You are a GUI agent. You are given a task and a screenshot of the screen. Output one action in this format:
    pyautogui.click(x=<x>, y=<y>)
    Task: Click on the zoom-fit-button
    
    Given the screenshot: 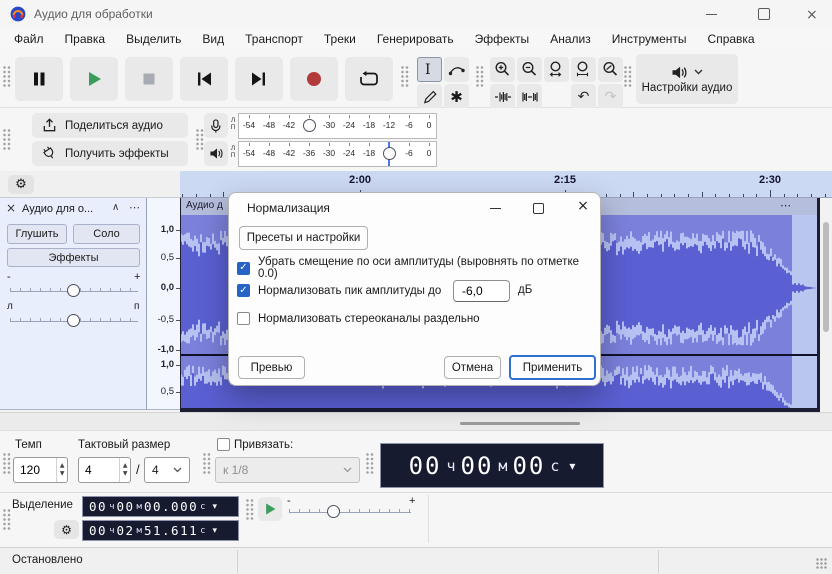 What is the action you would take?
    pyautogui.click(x=583, y=69)
    